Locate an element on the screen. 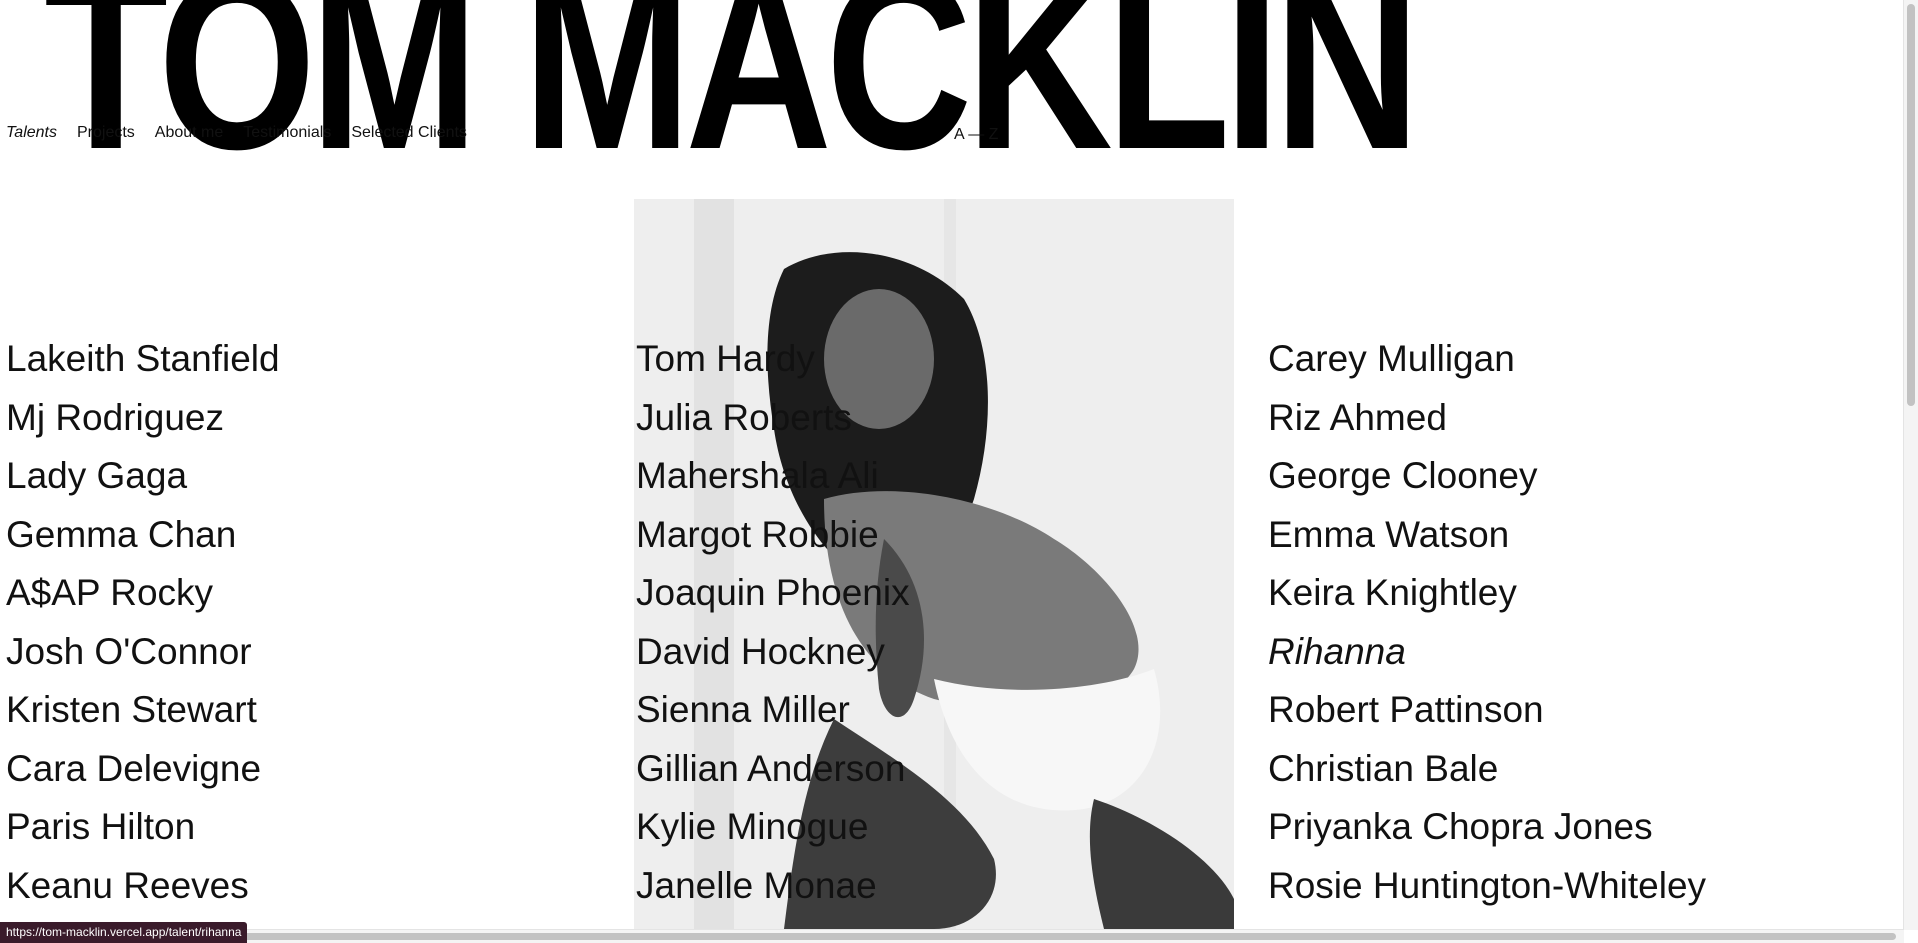 The height and width of the screenshot is (943, 1918). talent-link: Cara Delevigne is located at coordinates (143, 769).